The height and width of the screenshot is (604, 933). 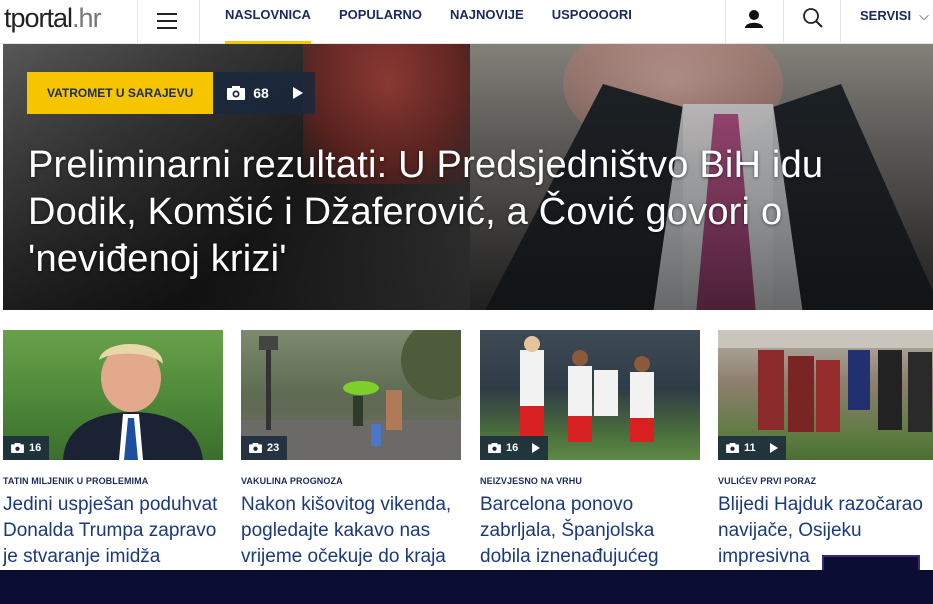 What do you see at coordinates (813, 18) in the screenshot?
I see `search-icon` at bounding box center [813, 18].